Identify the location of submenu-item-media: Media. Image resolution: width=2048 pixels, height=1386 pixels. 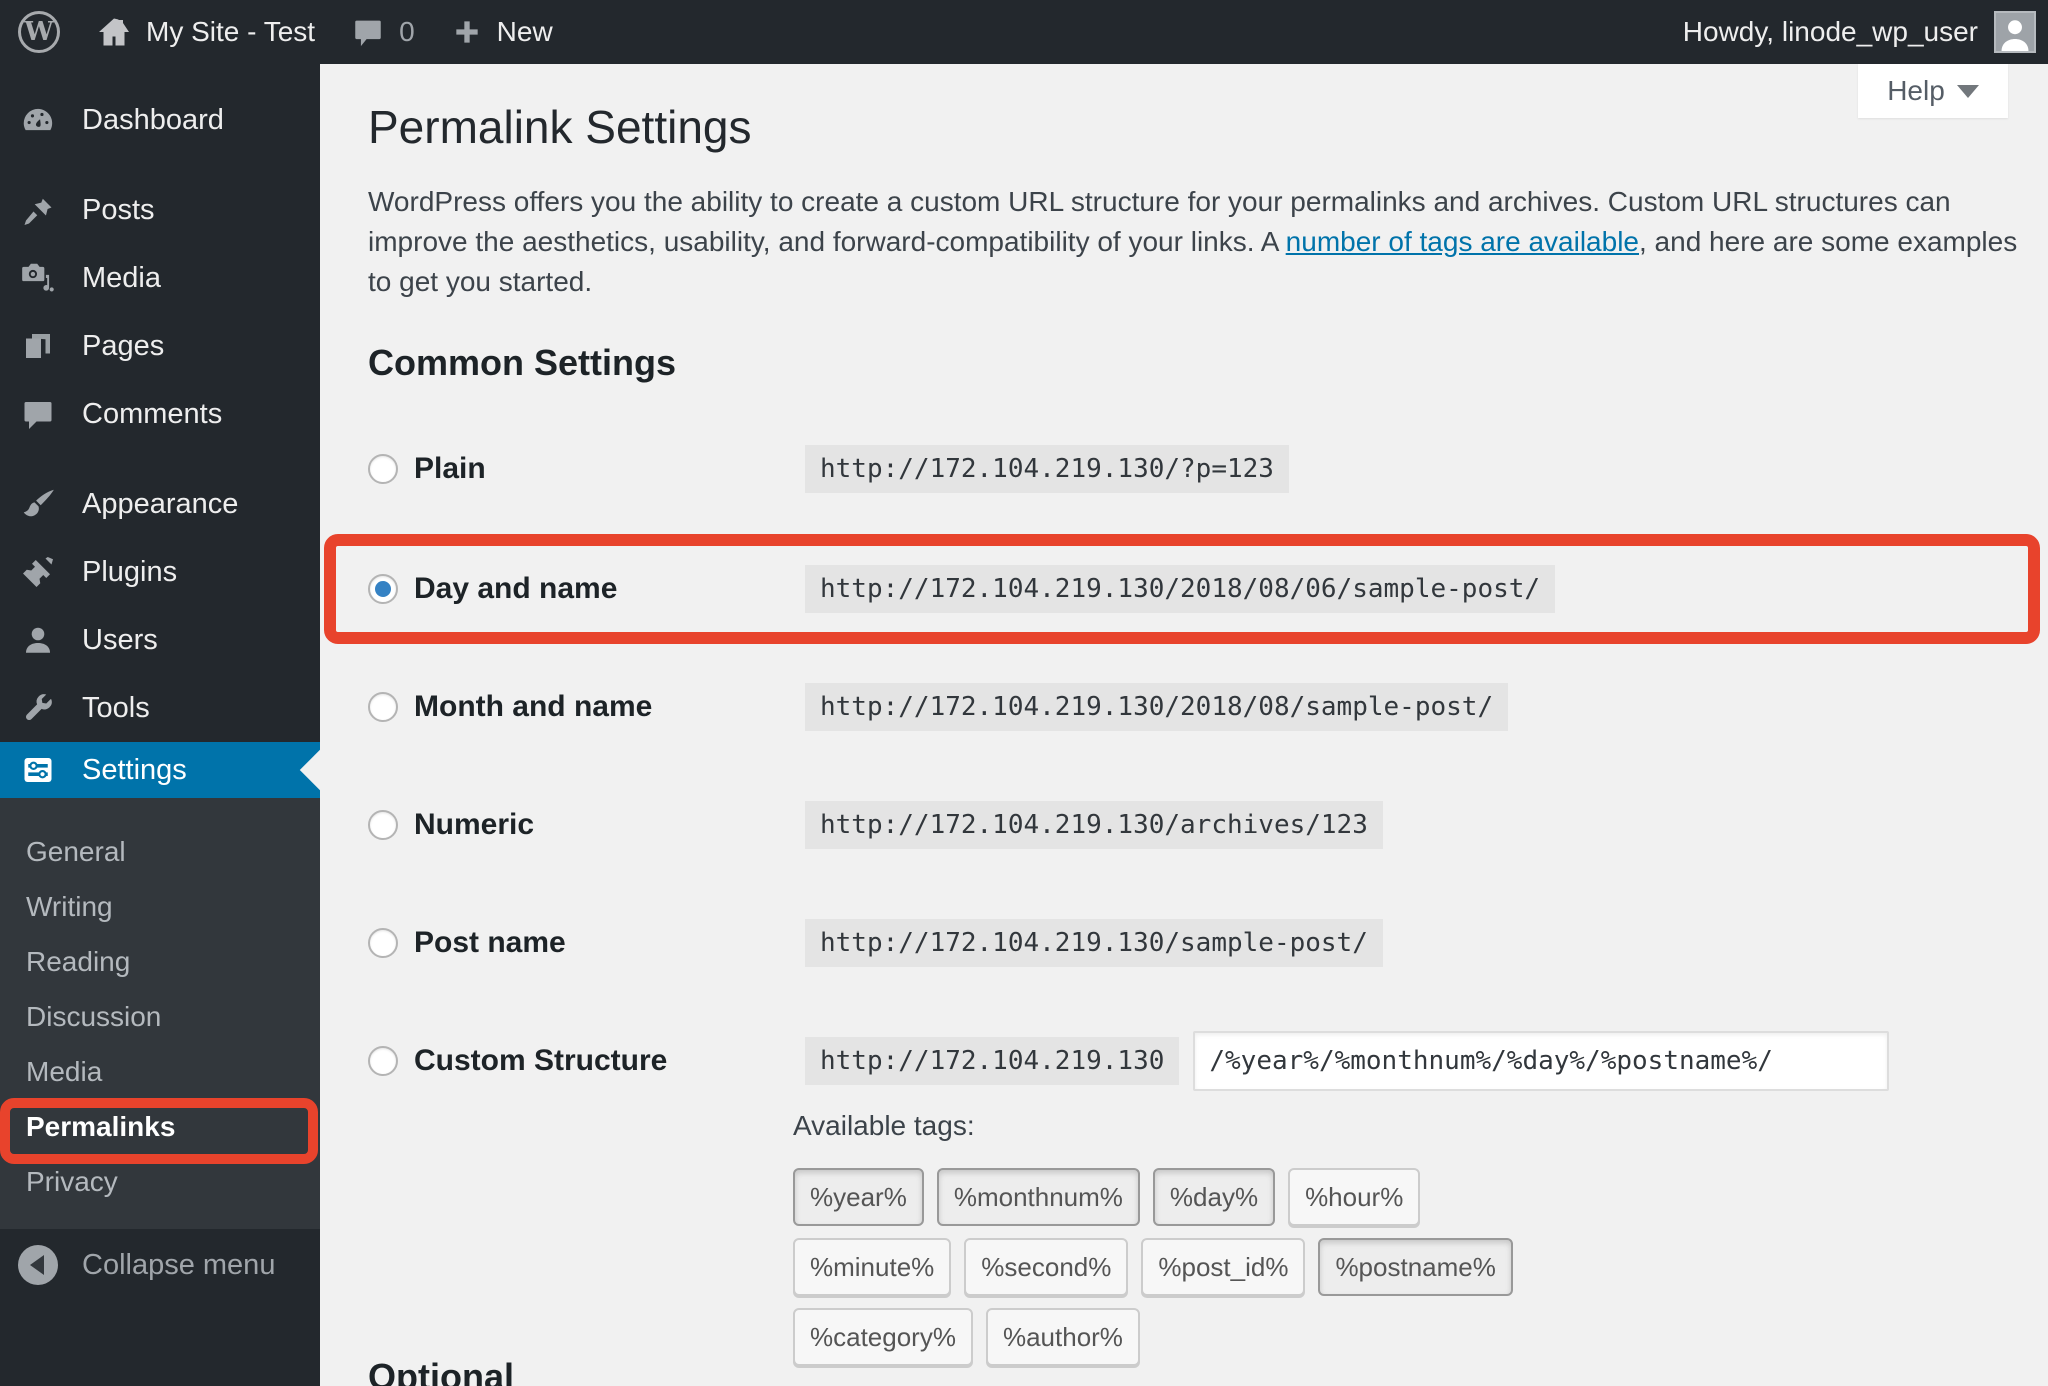
(160, 1071).